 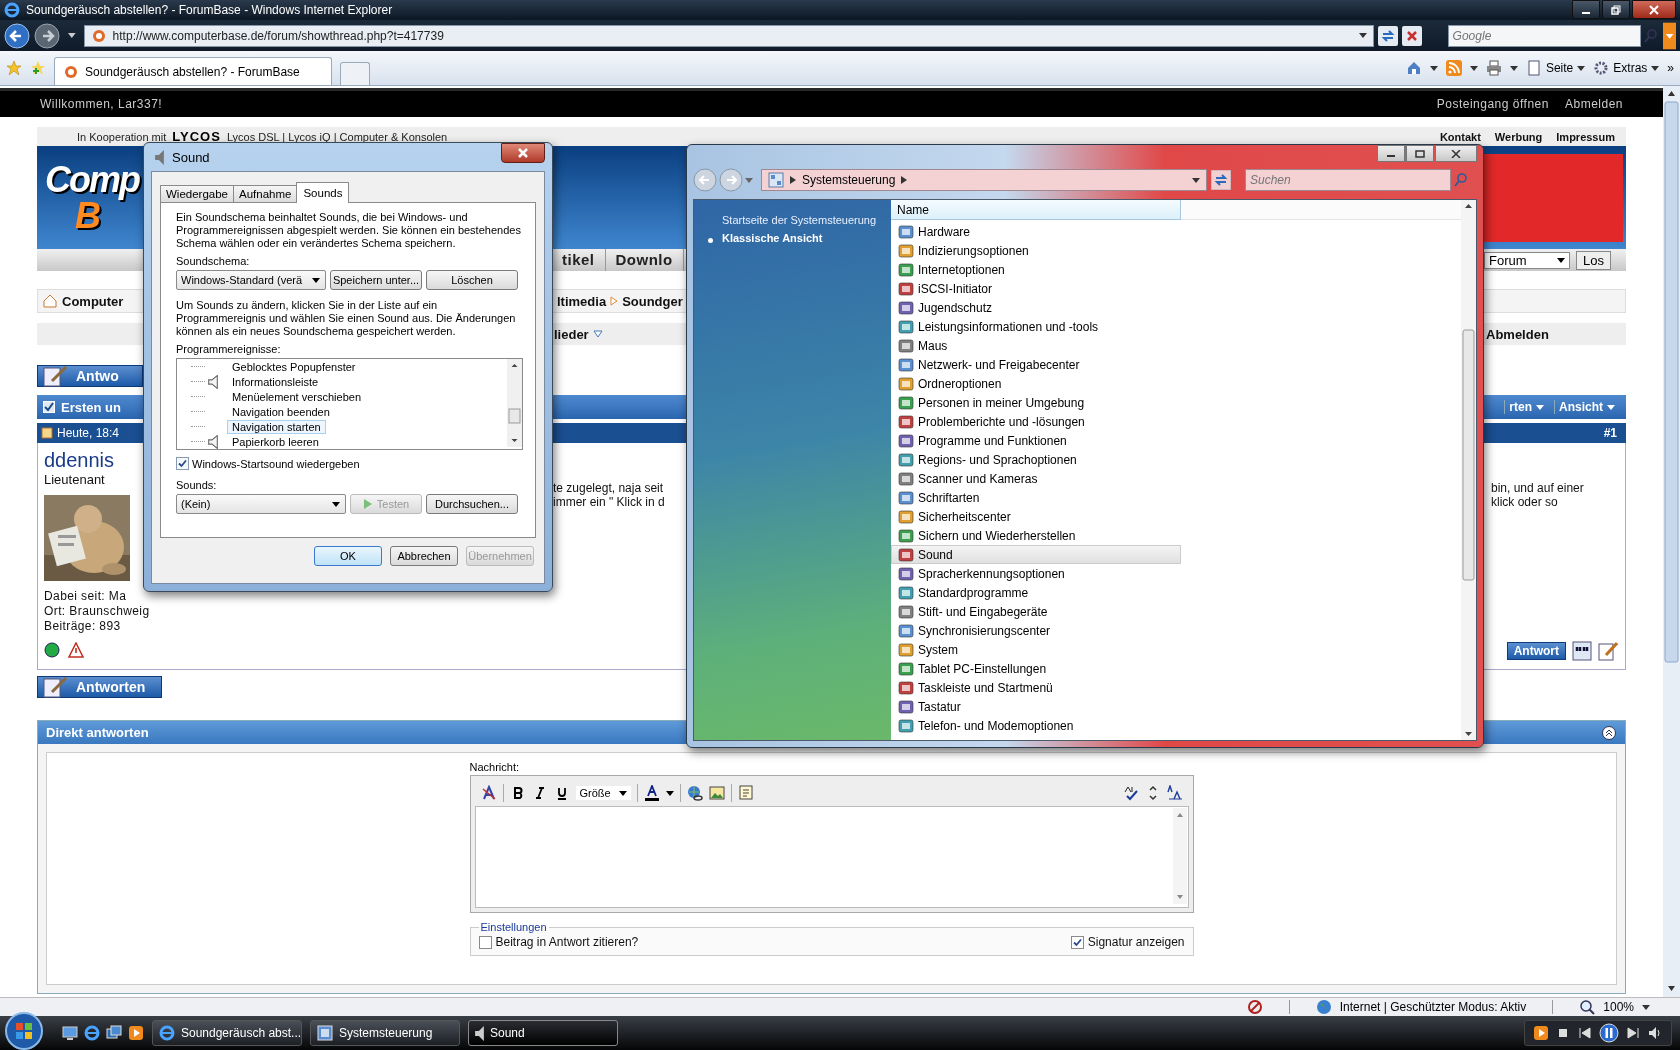 What do you see at coordinates (694, 793) in the screenshot?
I see `link-icon` at bounding box center [694, 793].